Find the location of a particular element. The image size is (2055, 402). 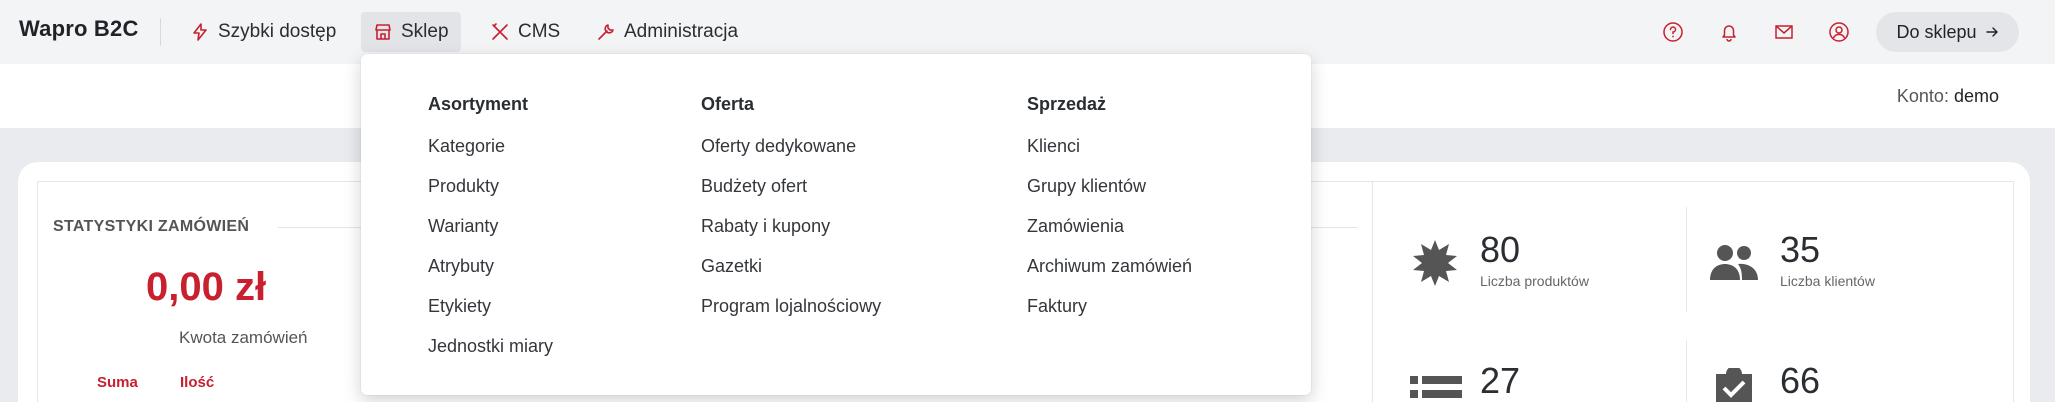

user-icon is located at coordinates (1839, 32).